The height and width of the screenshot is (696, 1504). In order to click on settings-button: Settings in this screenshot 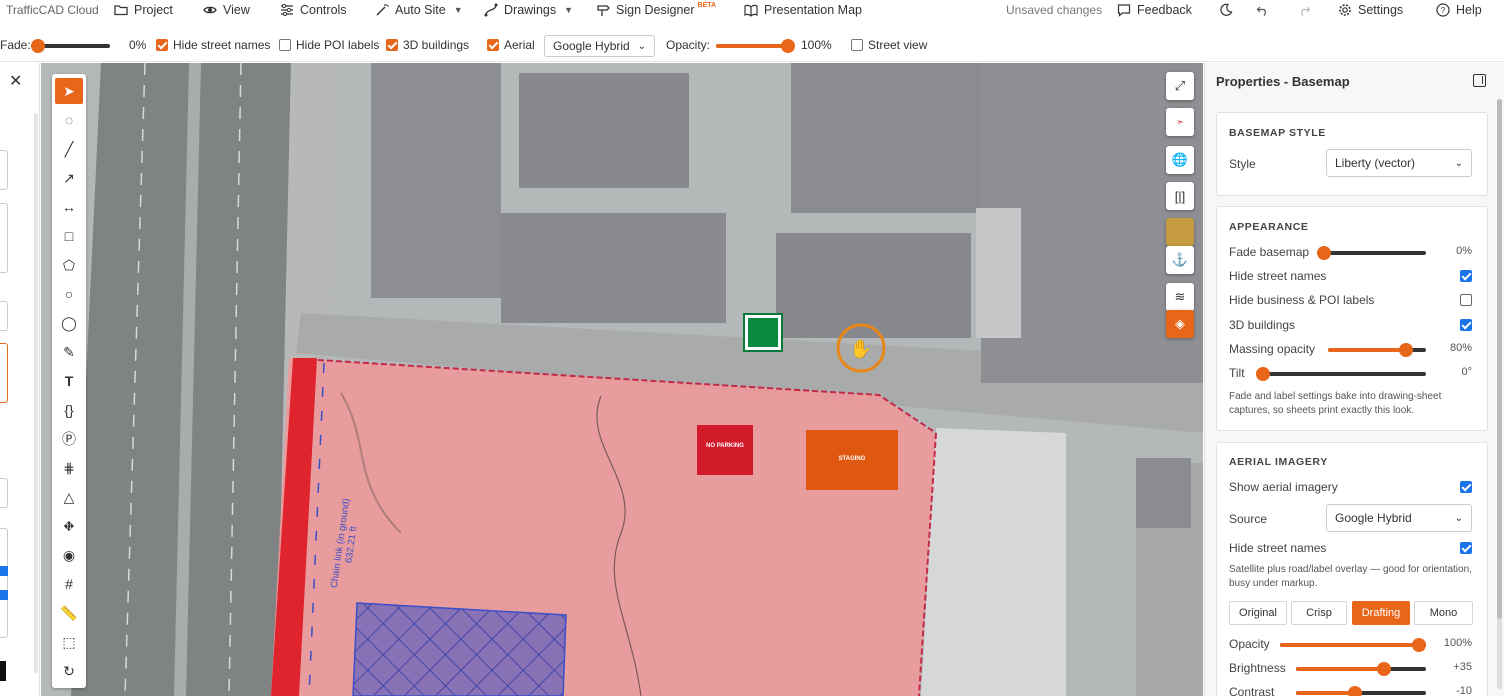, I will do `click(1370, 10)`.